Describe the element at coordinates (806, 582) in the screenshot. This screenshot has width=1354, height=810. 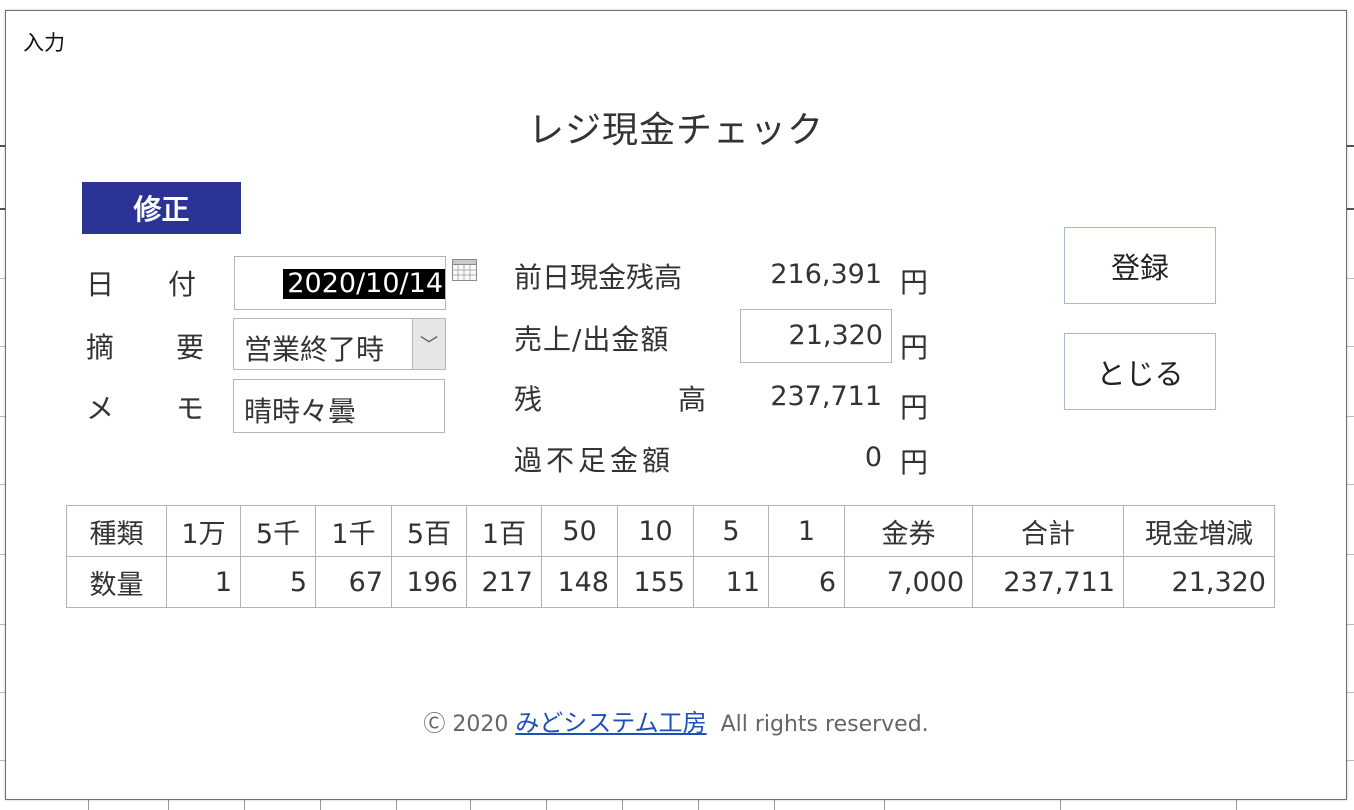
I see `table-cell: 6` at that location.